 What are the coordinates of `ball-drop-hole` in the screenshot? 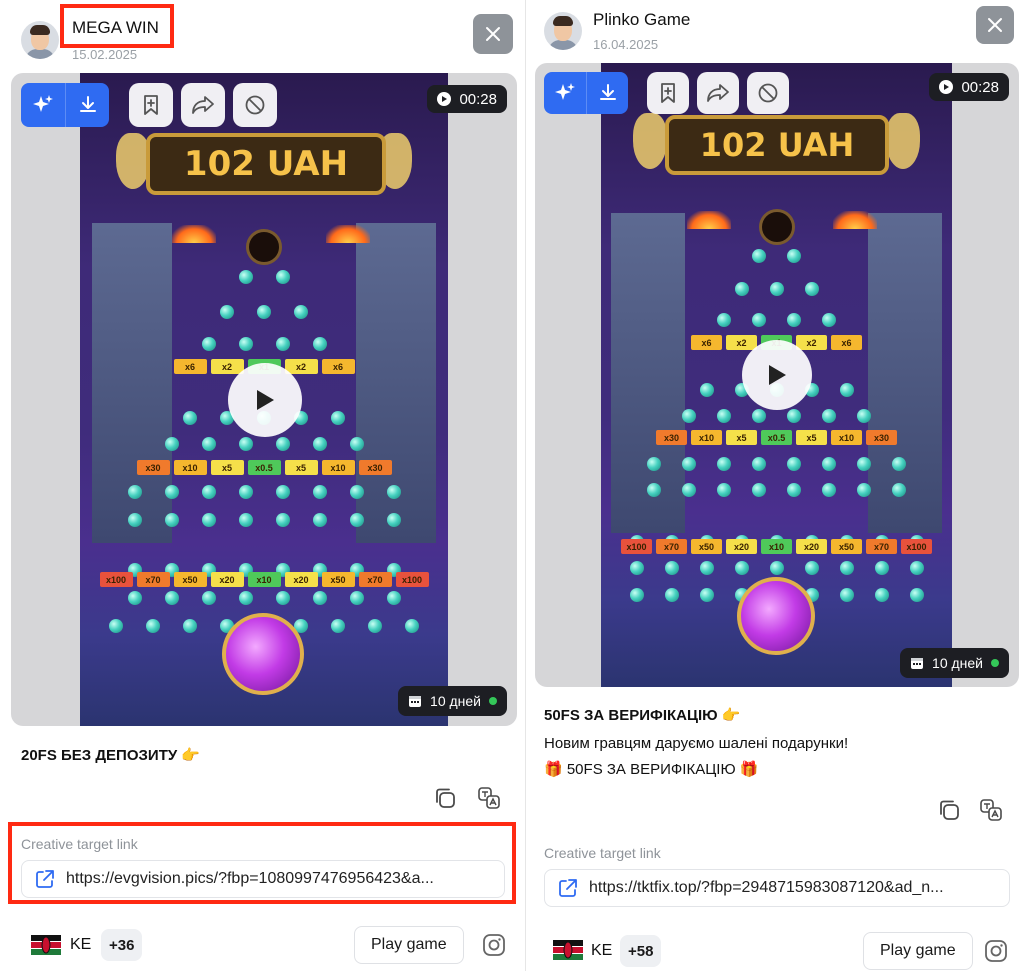 It's located at (777, 227).